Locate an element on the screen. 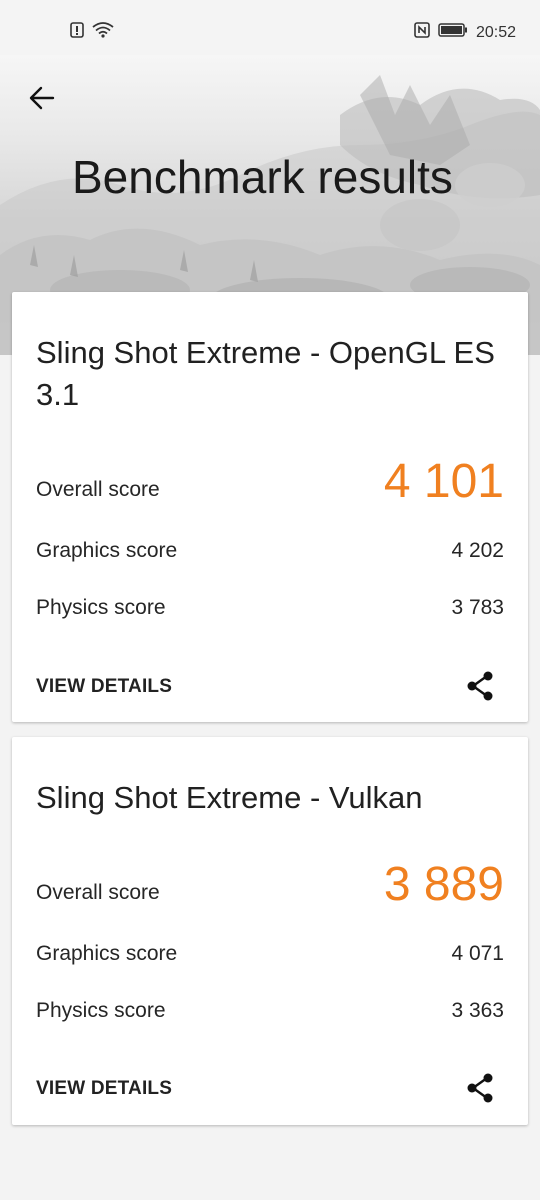 The width and height of the screenshot is (540, 1200). graphics-score-row: Graphics score 4 071 is located at coordinates (270, 952).